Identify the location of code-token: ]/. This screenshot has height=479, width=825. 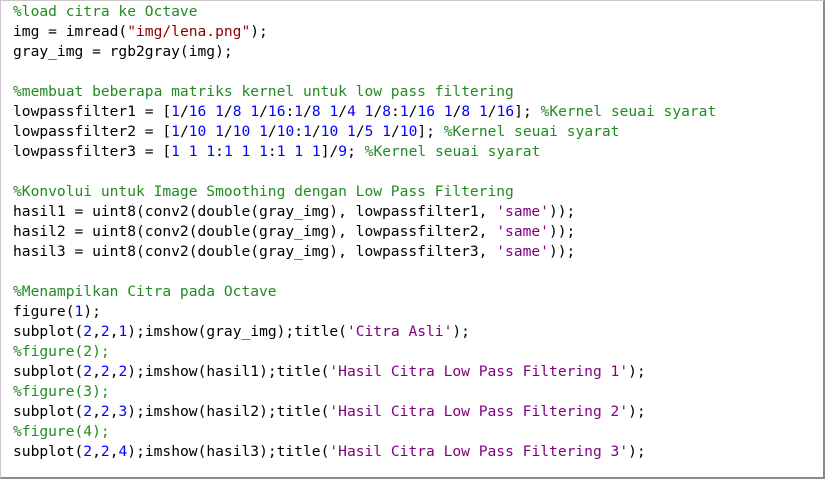
(329, 151).